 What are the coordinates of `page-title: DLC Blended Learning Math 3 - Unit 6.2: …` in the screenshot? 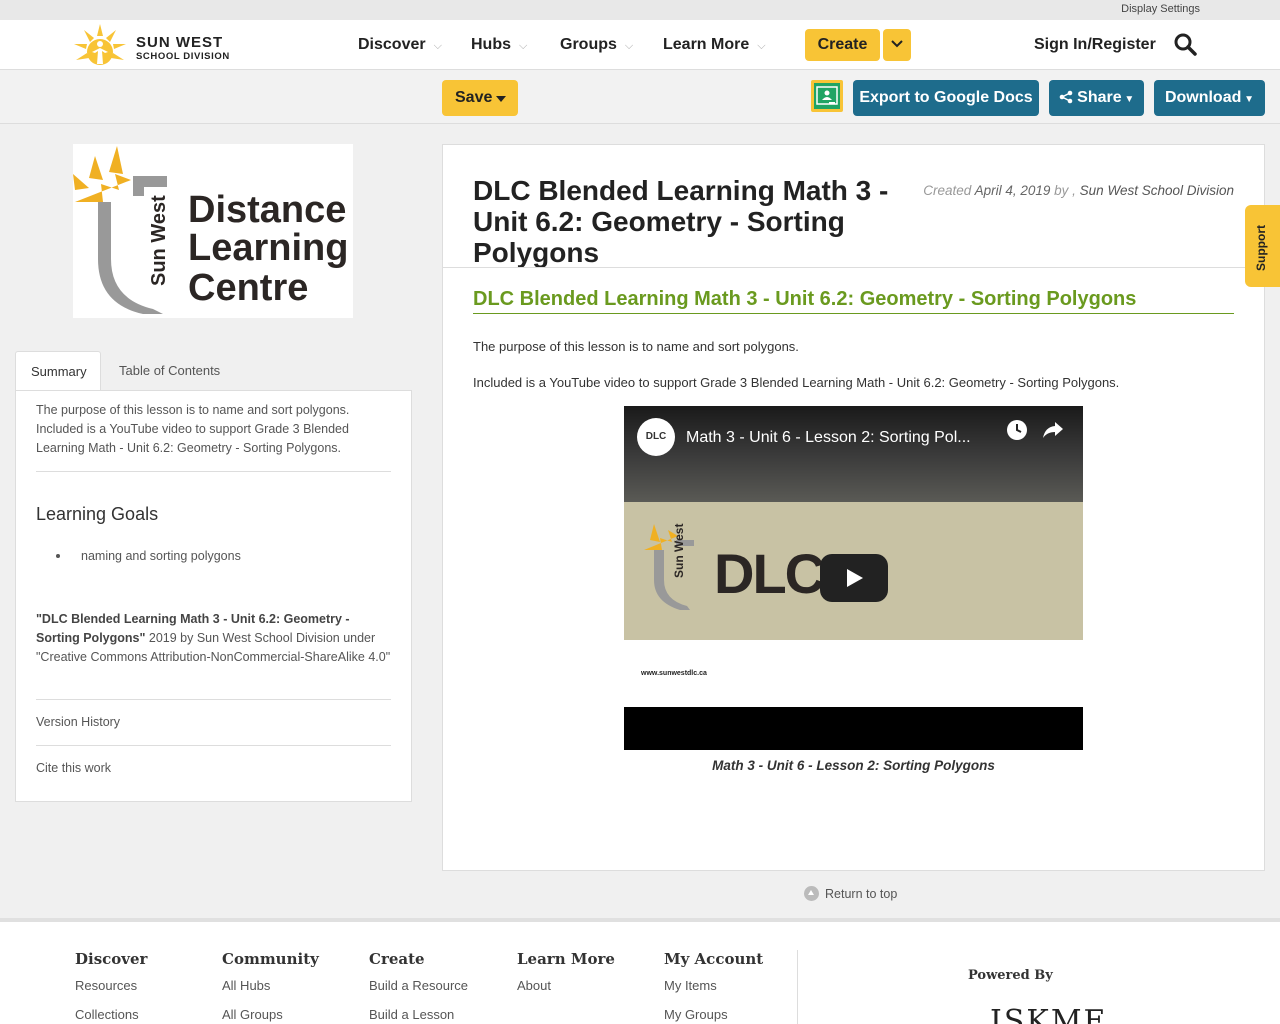 It's located at (681, 221).